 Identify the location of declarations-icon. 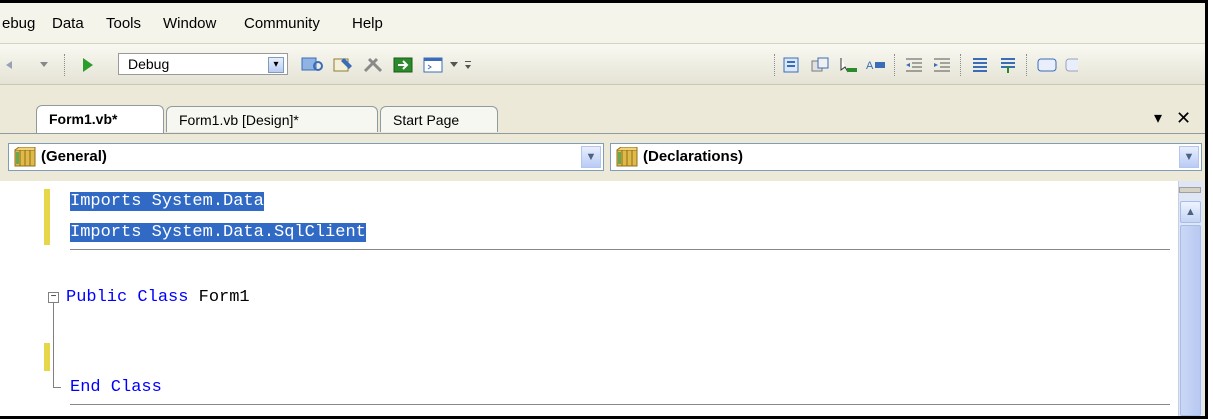
(627, 157).